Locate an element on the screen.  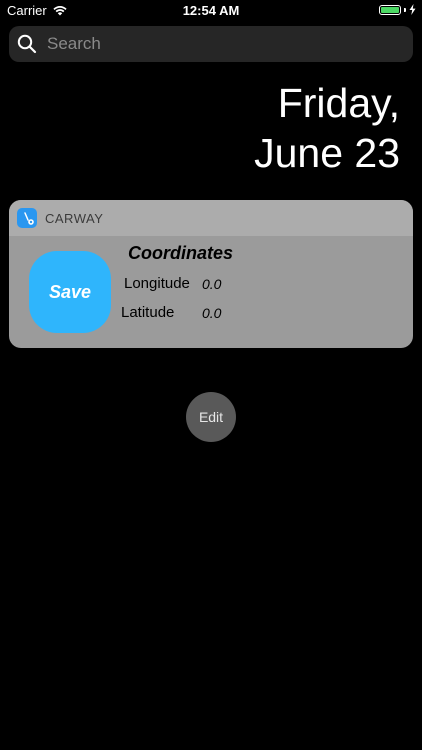
carway-app-icon is located at coordinates (27, 218).